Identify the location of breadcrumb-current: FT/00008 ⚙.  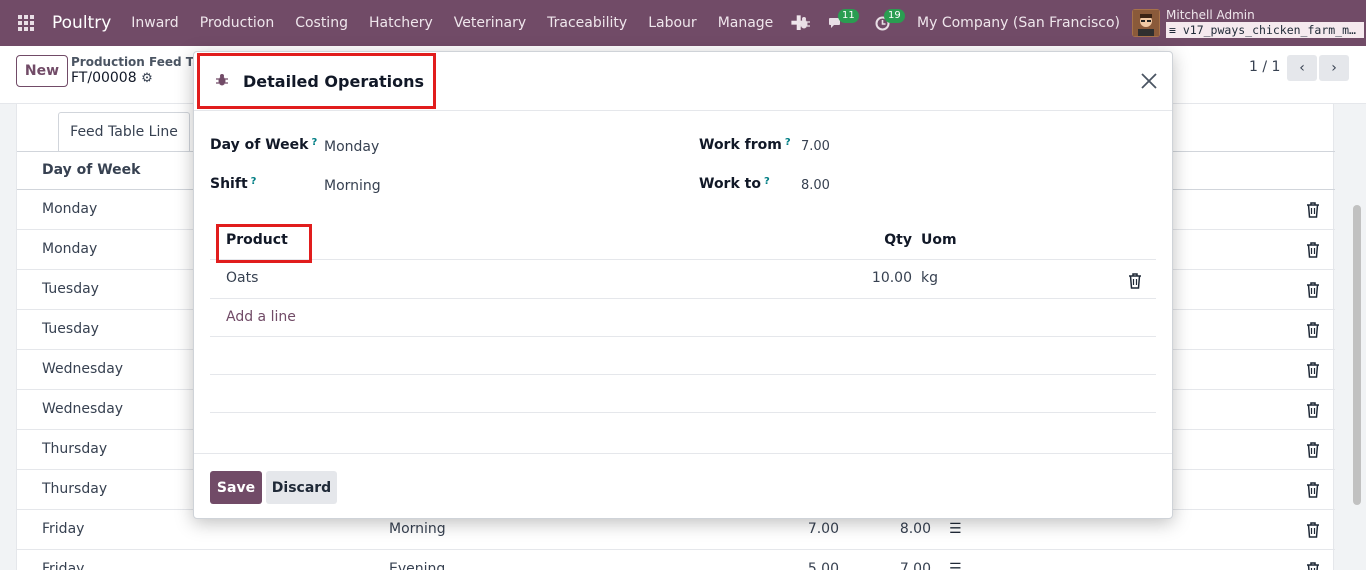
(112, 78).